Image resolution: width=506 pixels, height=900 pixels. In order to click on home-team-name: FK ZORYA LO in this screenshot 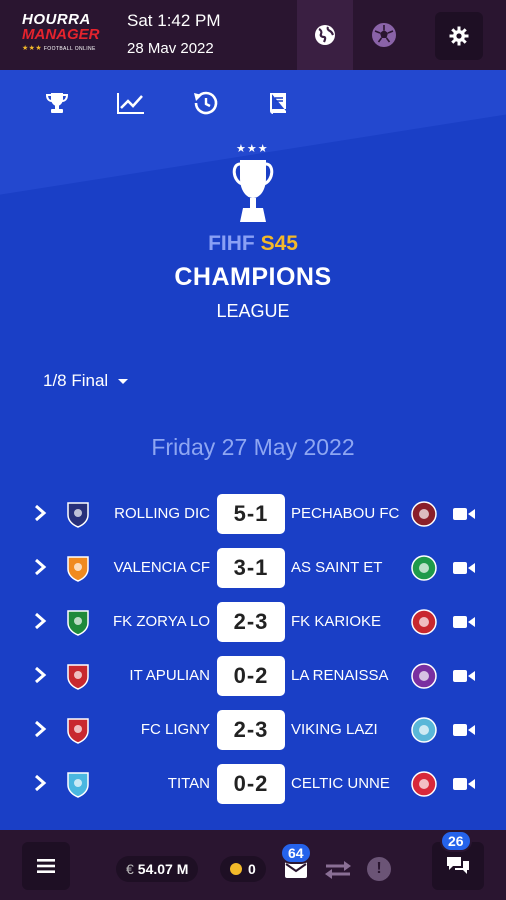, I will do `click(161, 621)`.